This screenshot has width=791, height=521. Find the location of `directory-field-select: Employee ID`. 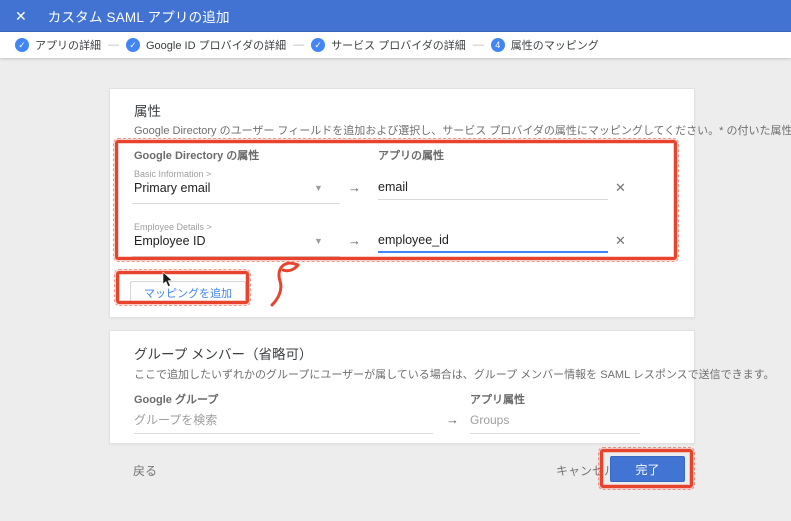

directory-field-select: Employee ID is located at coordinates (170, 241).